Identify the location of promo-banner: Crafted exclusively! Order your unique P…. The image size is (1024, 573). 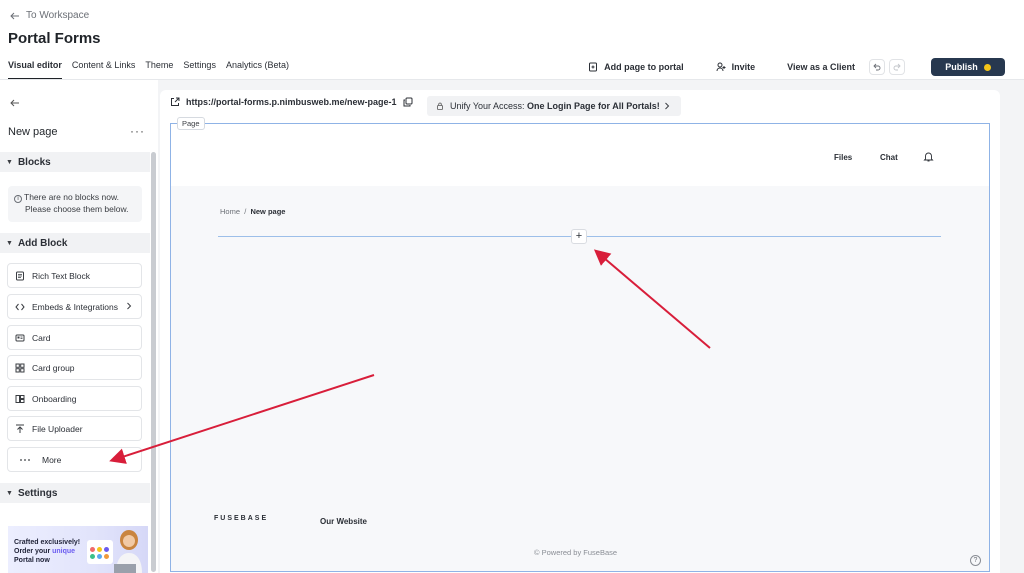
(78, 549).